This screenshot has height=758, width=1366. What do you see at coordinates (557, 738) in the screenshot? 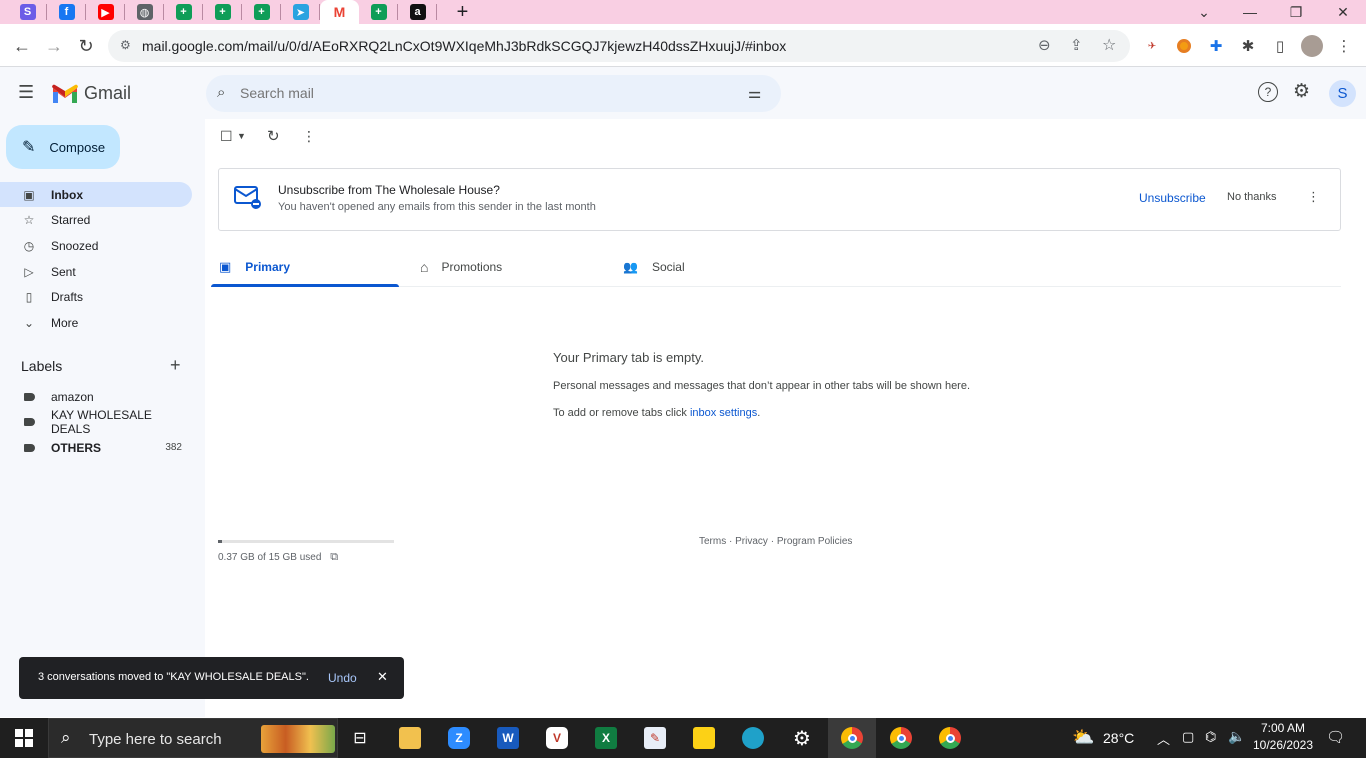
I see `app-icon: V` at bounding box center [557, 738].